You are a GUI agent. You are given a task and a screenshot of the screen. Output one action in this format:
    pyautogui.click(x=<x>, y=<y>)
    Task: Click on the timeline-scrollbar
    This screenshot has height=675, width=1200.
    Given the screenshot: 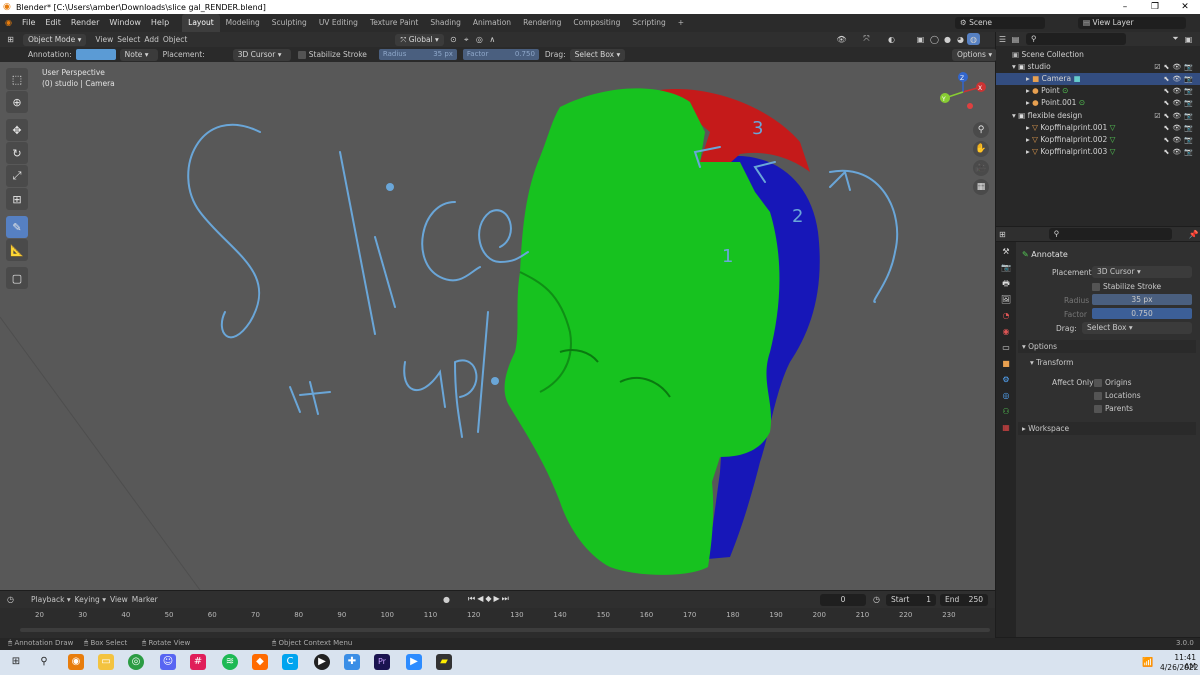 What is the action you would take?
    pyautogui.click(x=505, y=630)
    